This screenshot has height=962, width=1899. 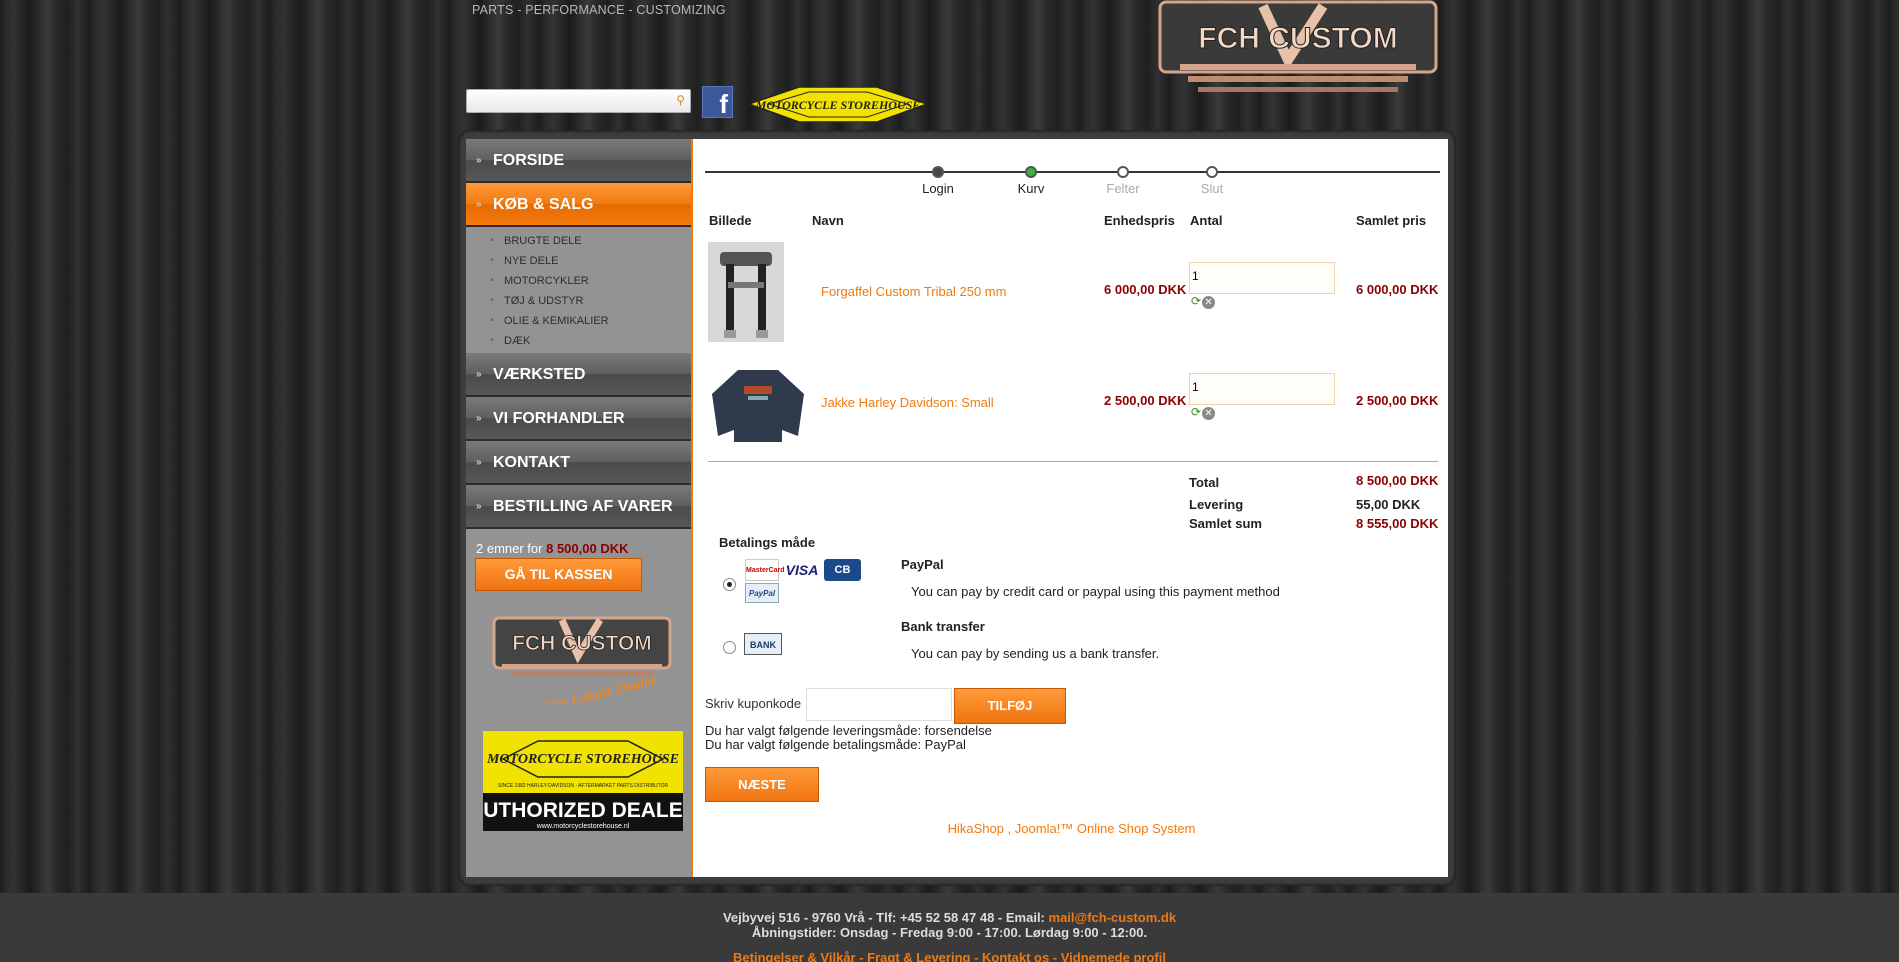 What do you see at coordinates (802, 570) in the screenshot?
I see `visa-icon: VISA` at bounding box center [802, 570].